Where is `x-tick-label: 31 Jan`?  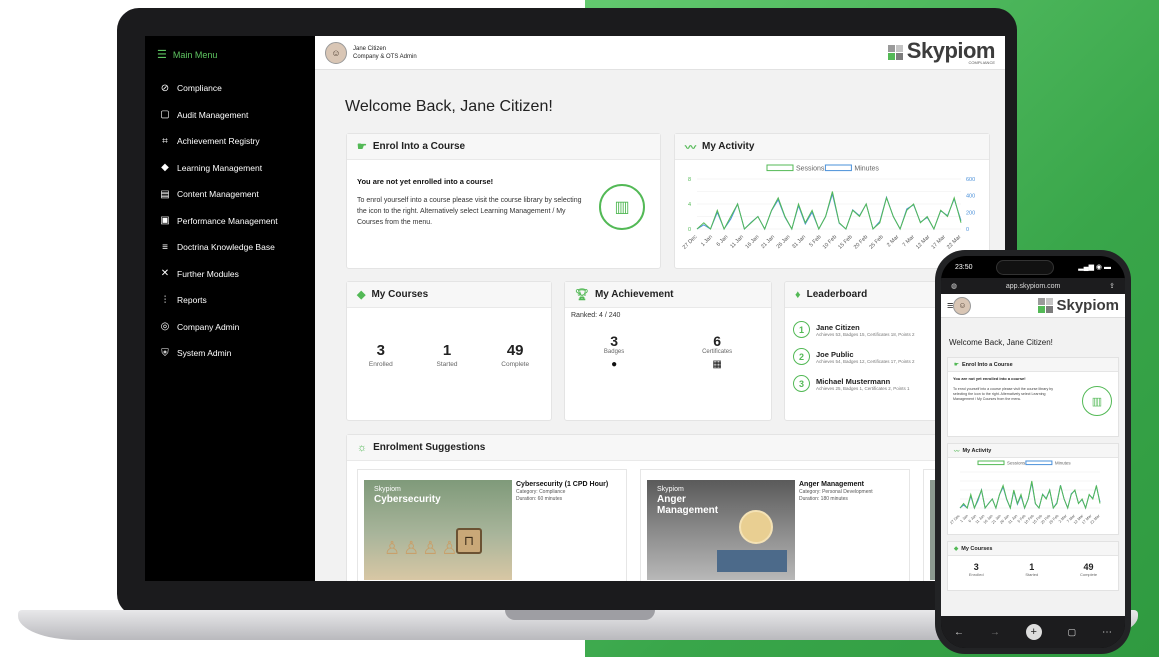 x-tick-label: 31 Jan is located at coordinates (1012, 519).